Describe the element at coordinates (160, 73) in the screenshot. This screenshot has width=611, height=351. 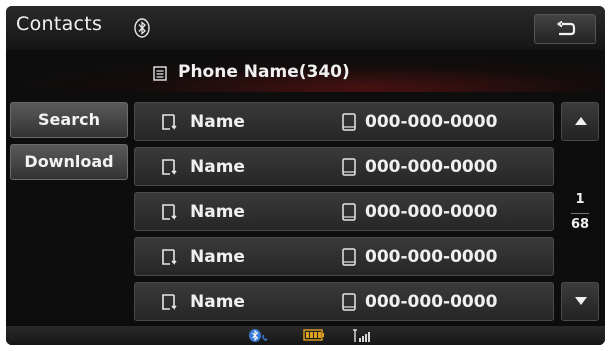
I see `list-icon` at that location.